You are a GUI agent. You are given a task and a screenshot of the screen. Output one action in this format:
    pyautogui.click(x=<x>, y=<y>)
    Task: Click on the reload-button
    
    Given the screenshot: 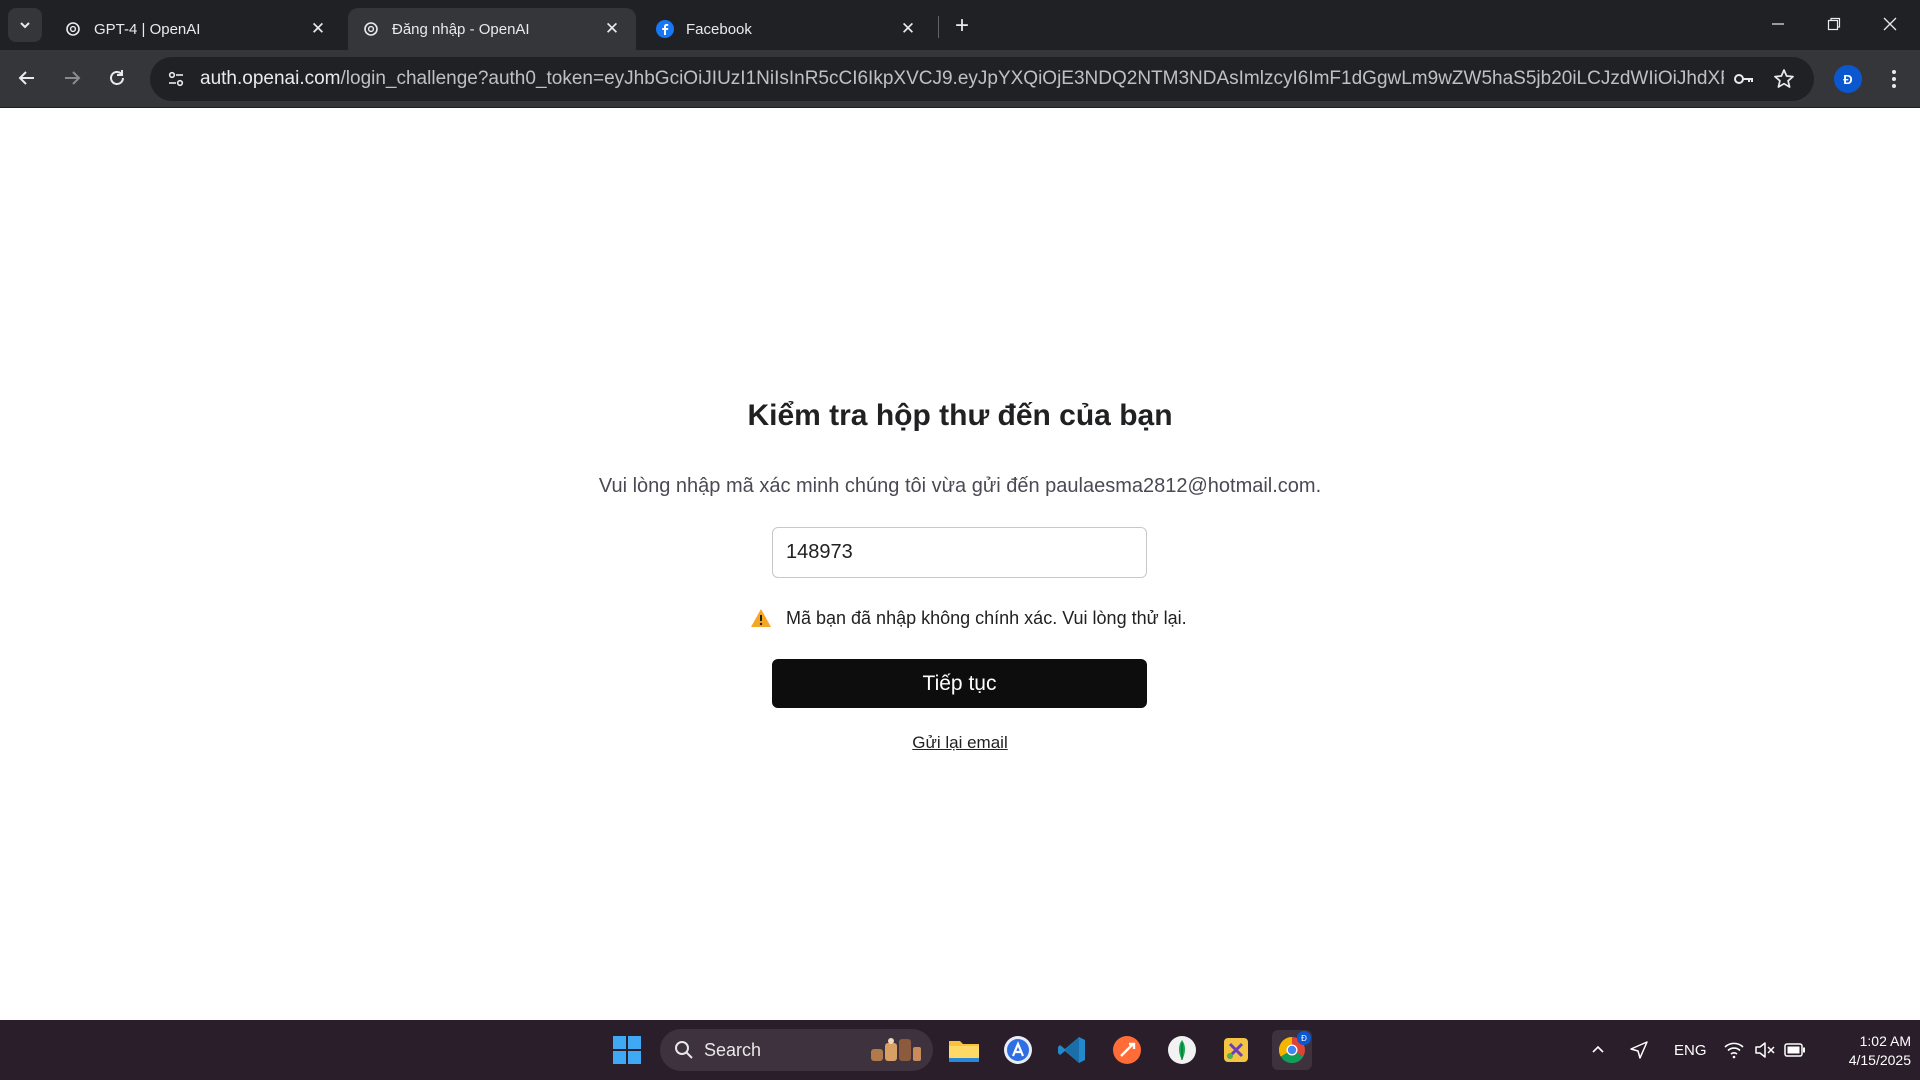 What is the action you would take?
    pyautogui.click(x=117, y=78)
    